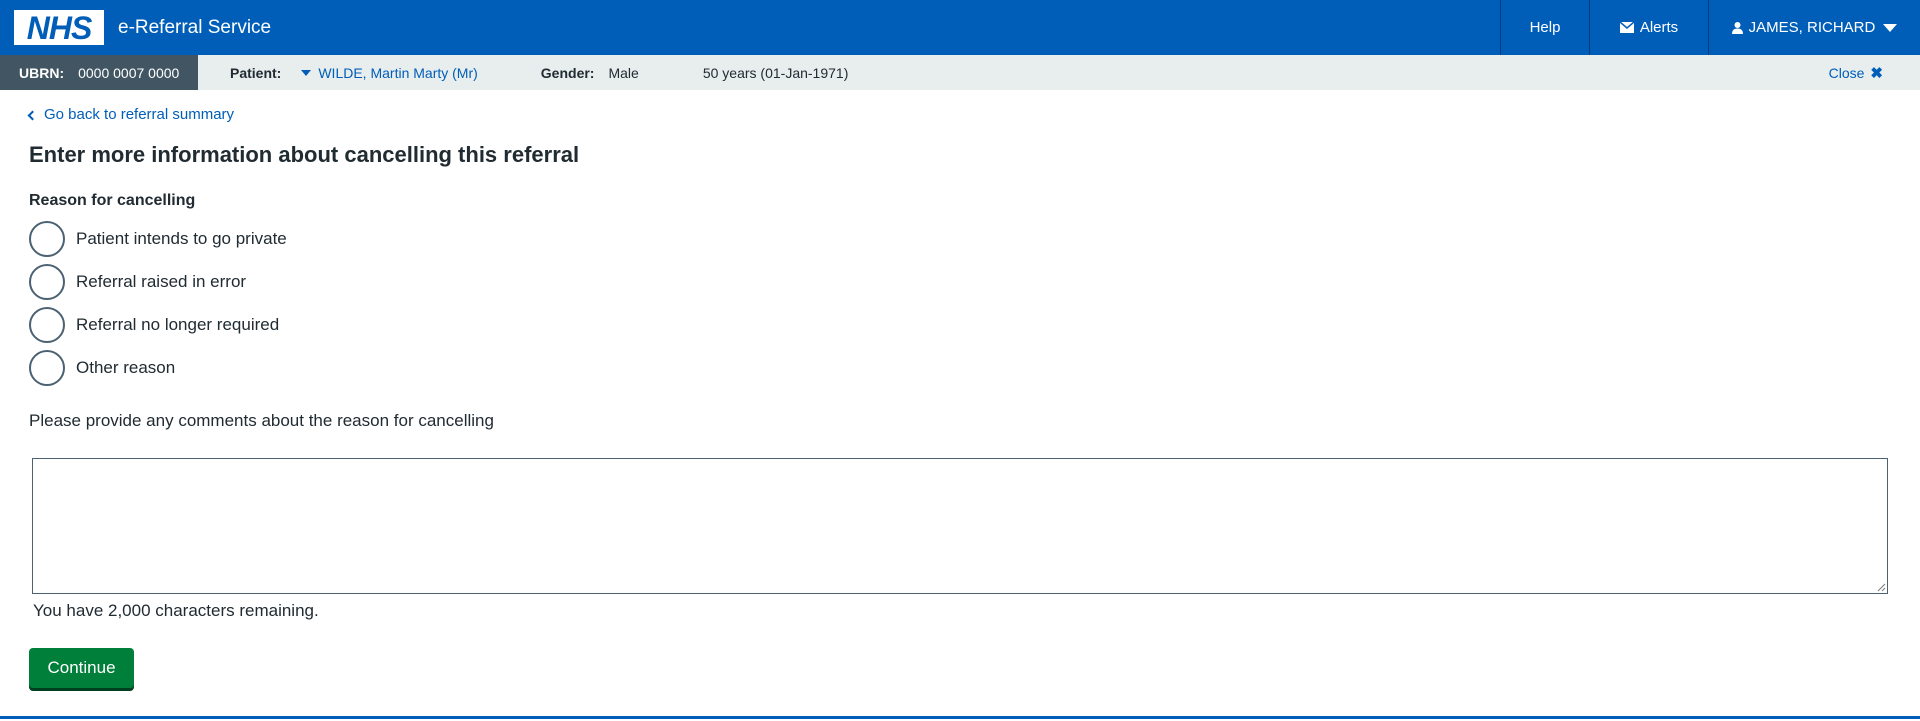  Describe the element at coordinates (194, 28) in the screenshot. I see `service-name: e-Referral Service` at that location.